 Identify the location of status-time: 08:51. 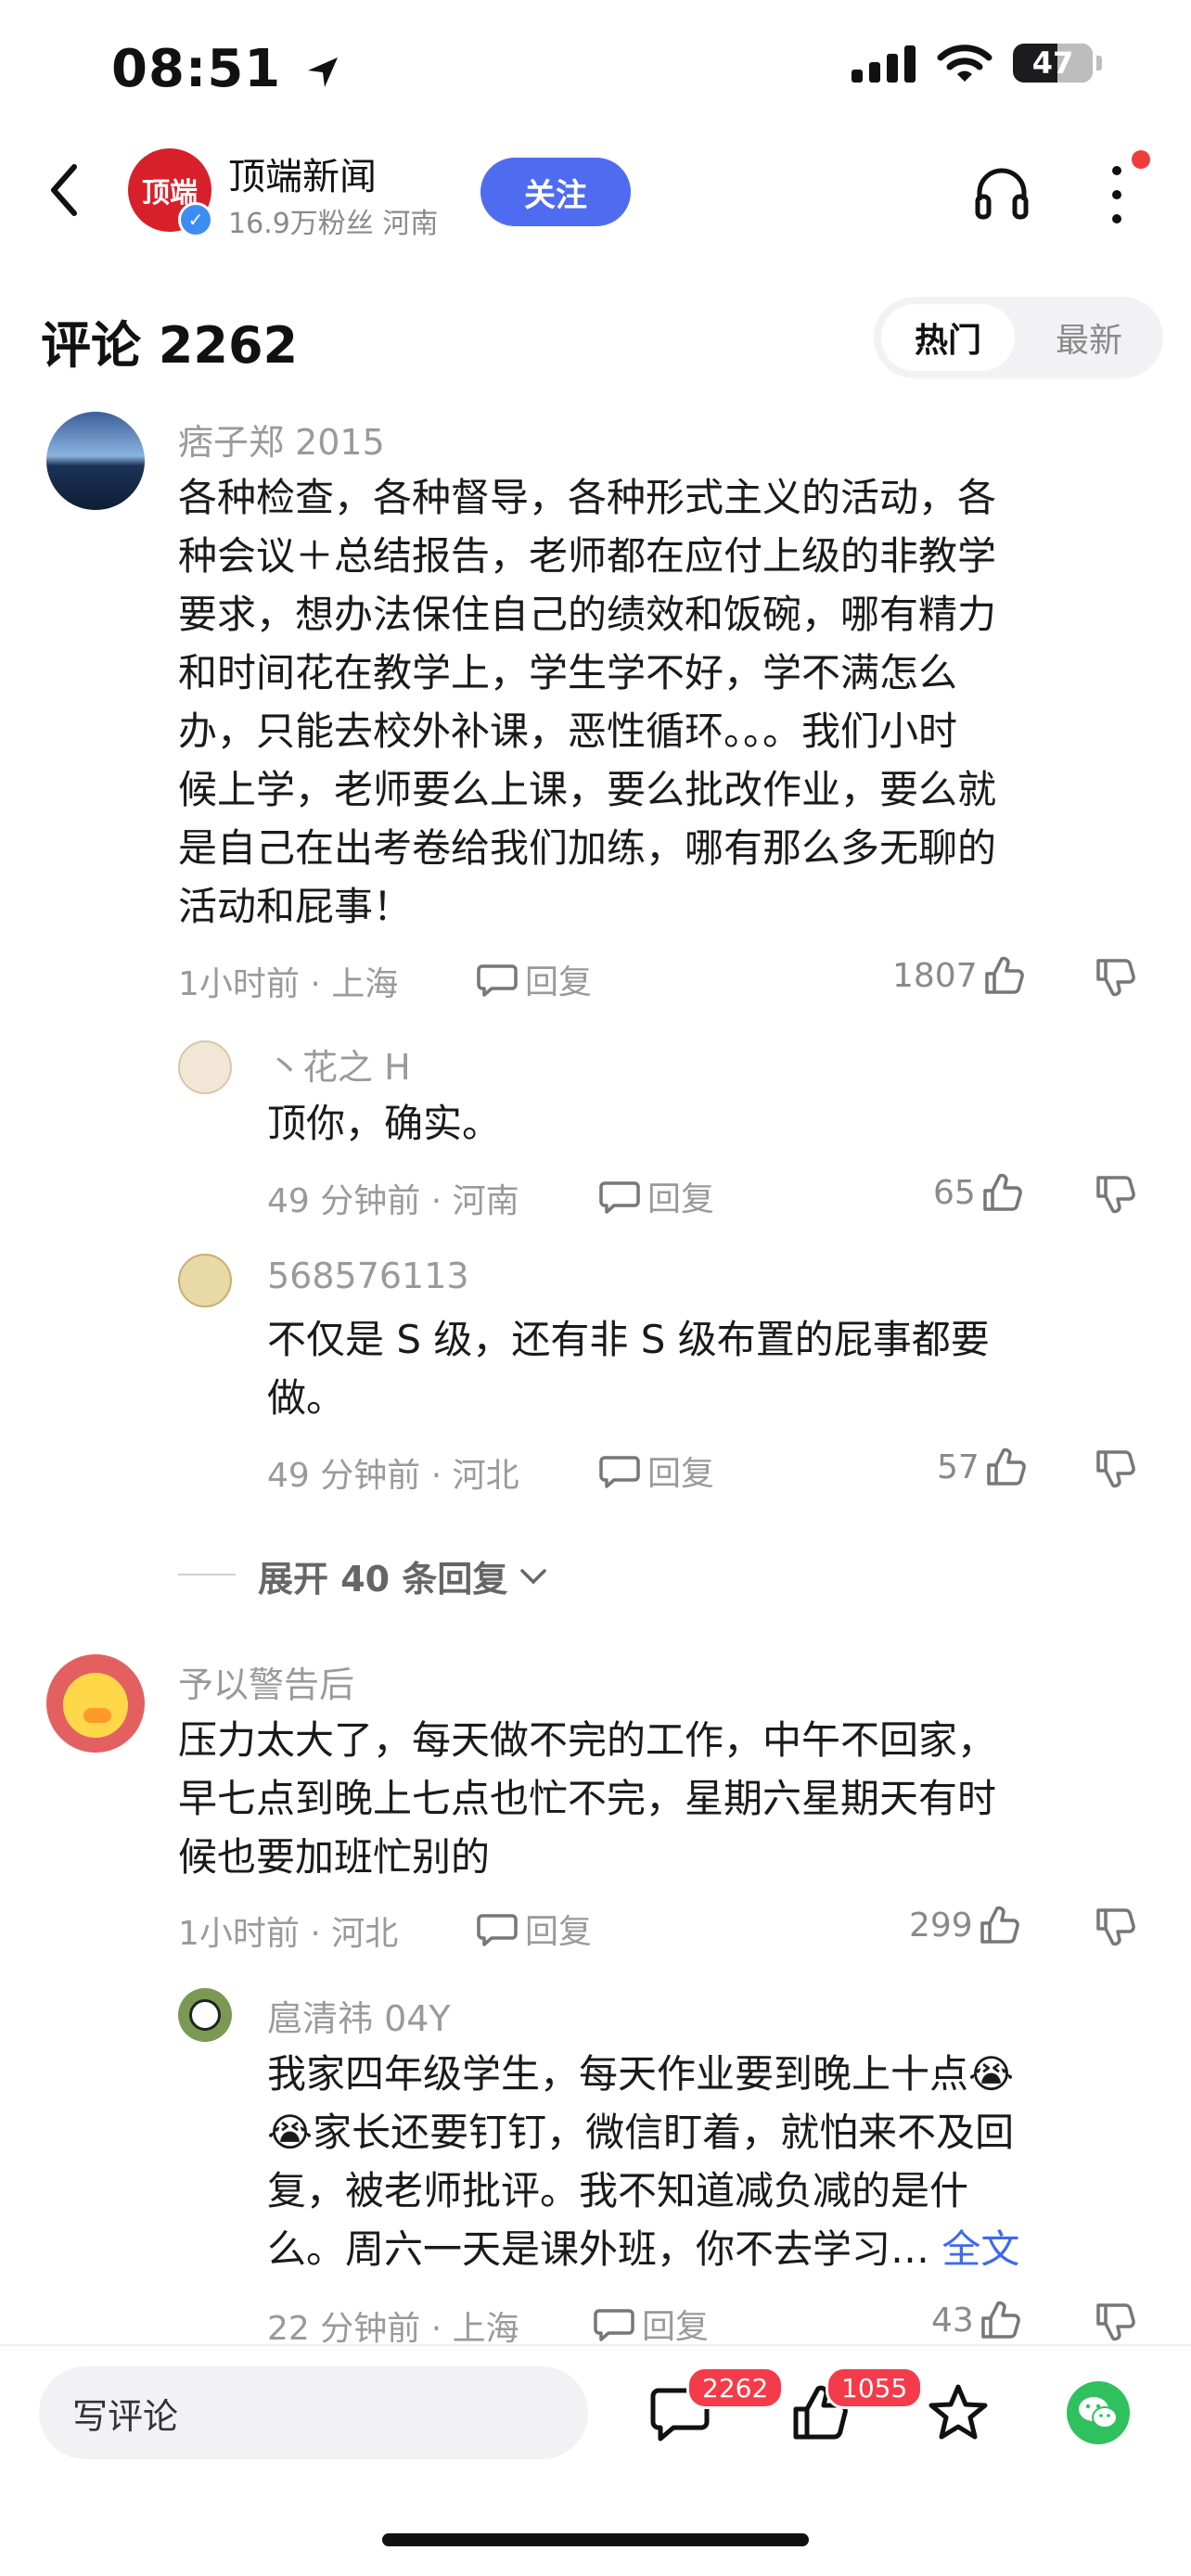
(226, 69).